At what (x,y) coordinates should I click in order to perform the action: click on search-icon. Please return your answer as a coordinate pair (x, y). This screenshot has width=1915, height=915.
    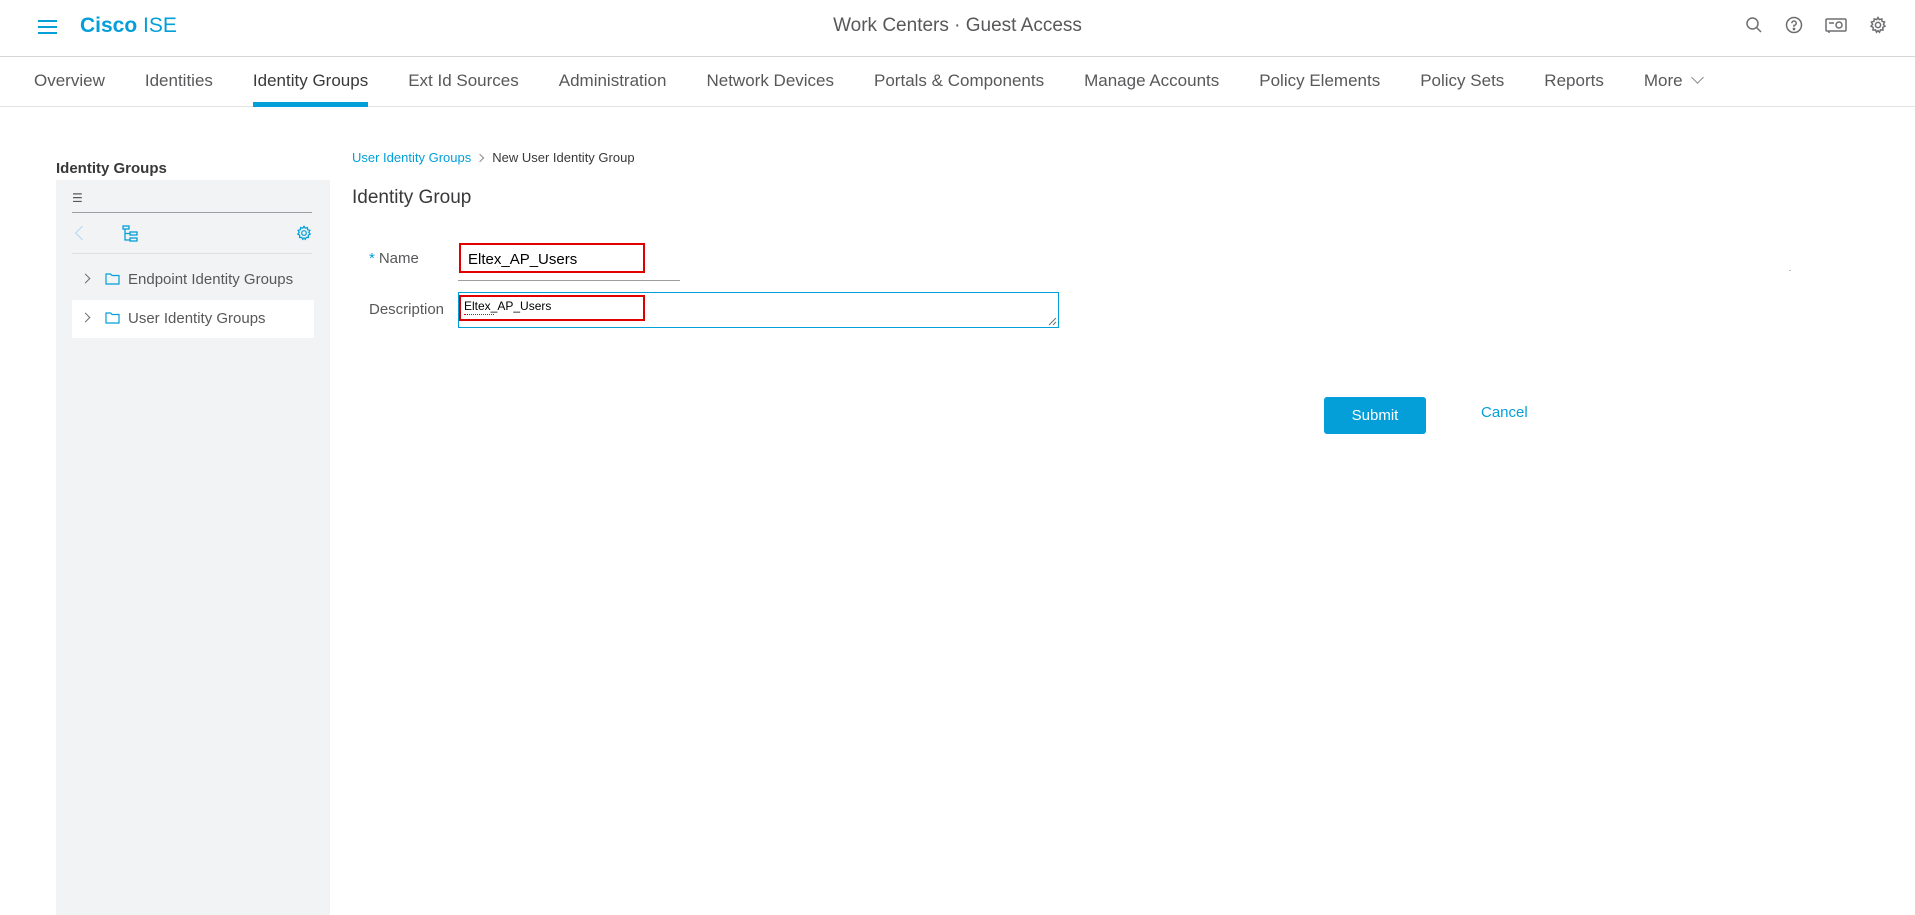
    Looking at the image, I should click on (1754, 25).